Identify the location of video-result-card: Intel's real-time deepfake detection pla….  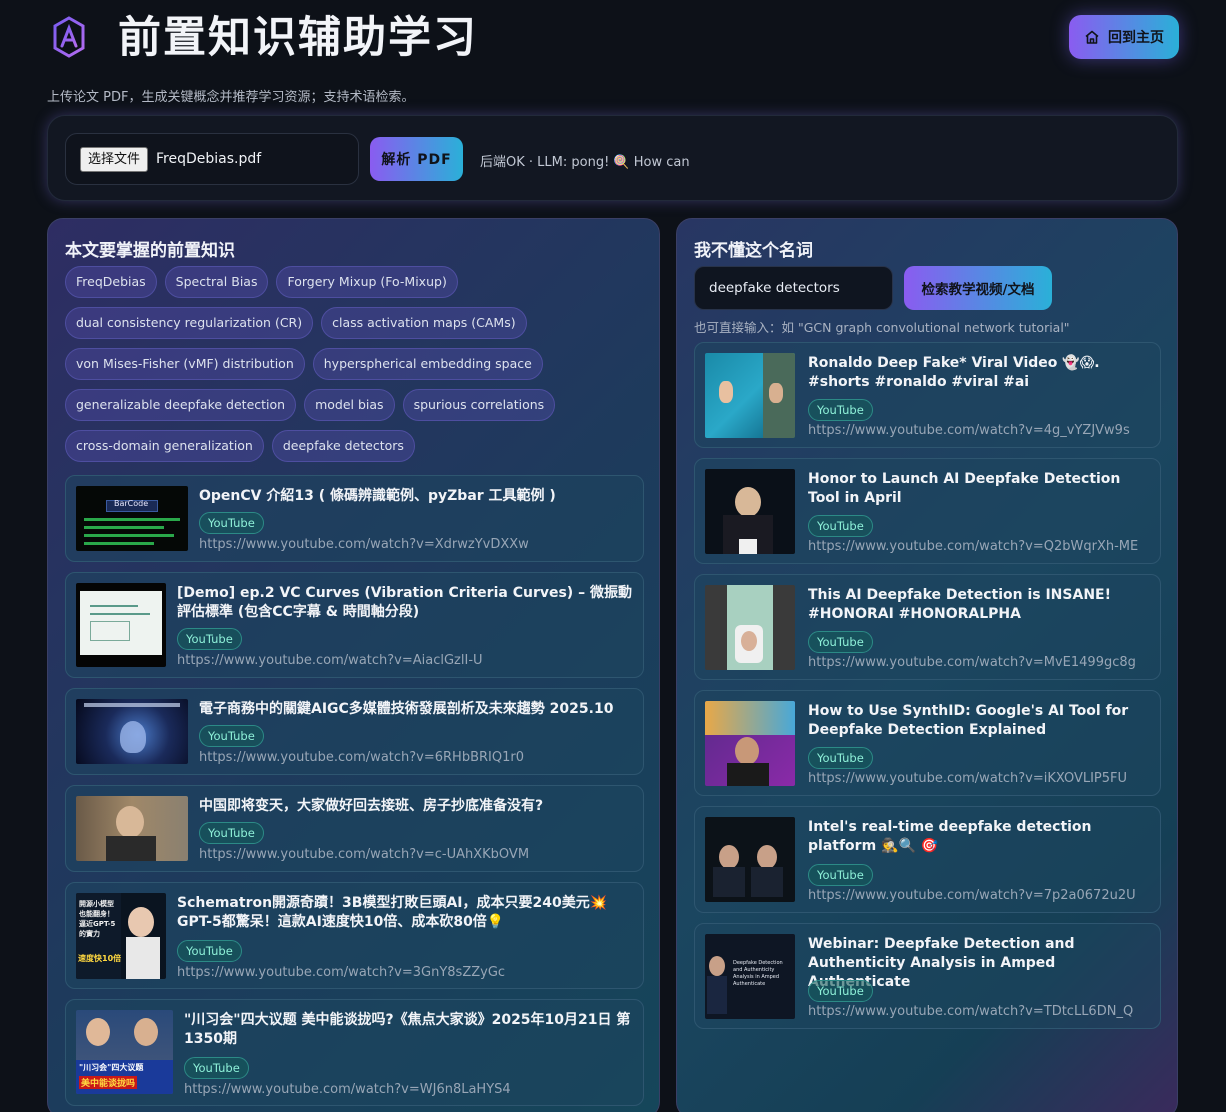
(927, 859).